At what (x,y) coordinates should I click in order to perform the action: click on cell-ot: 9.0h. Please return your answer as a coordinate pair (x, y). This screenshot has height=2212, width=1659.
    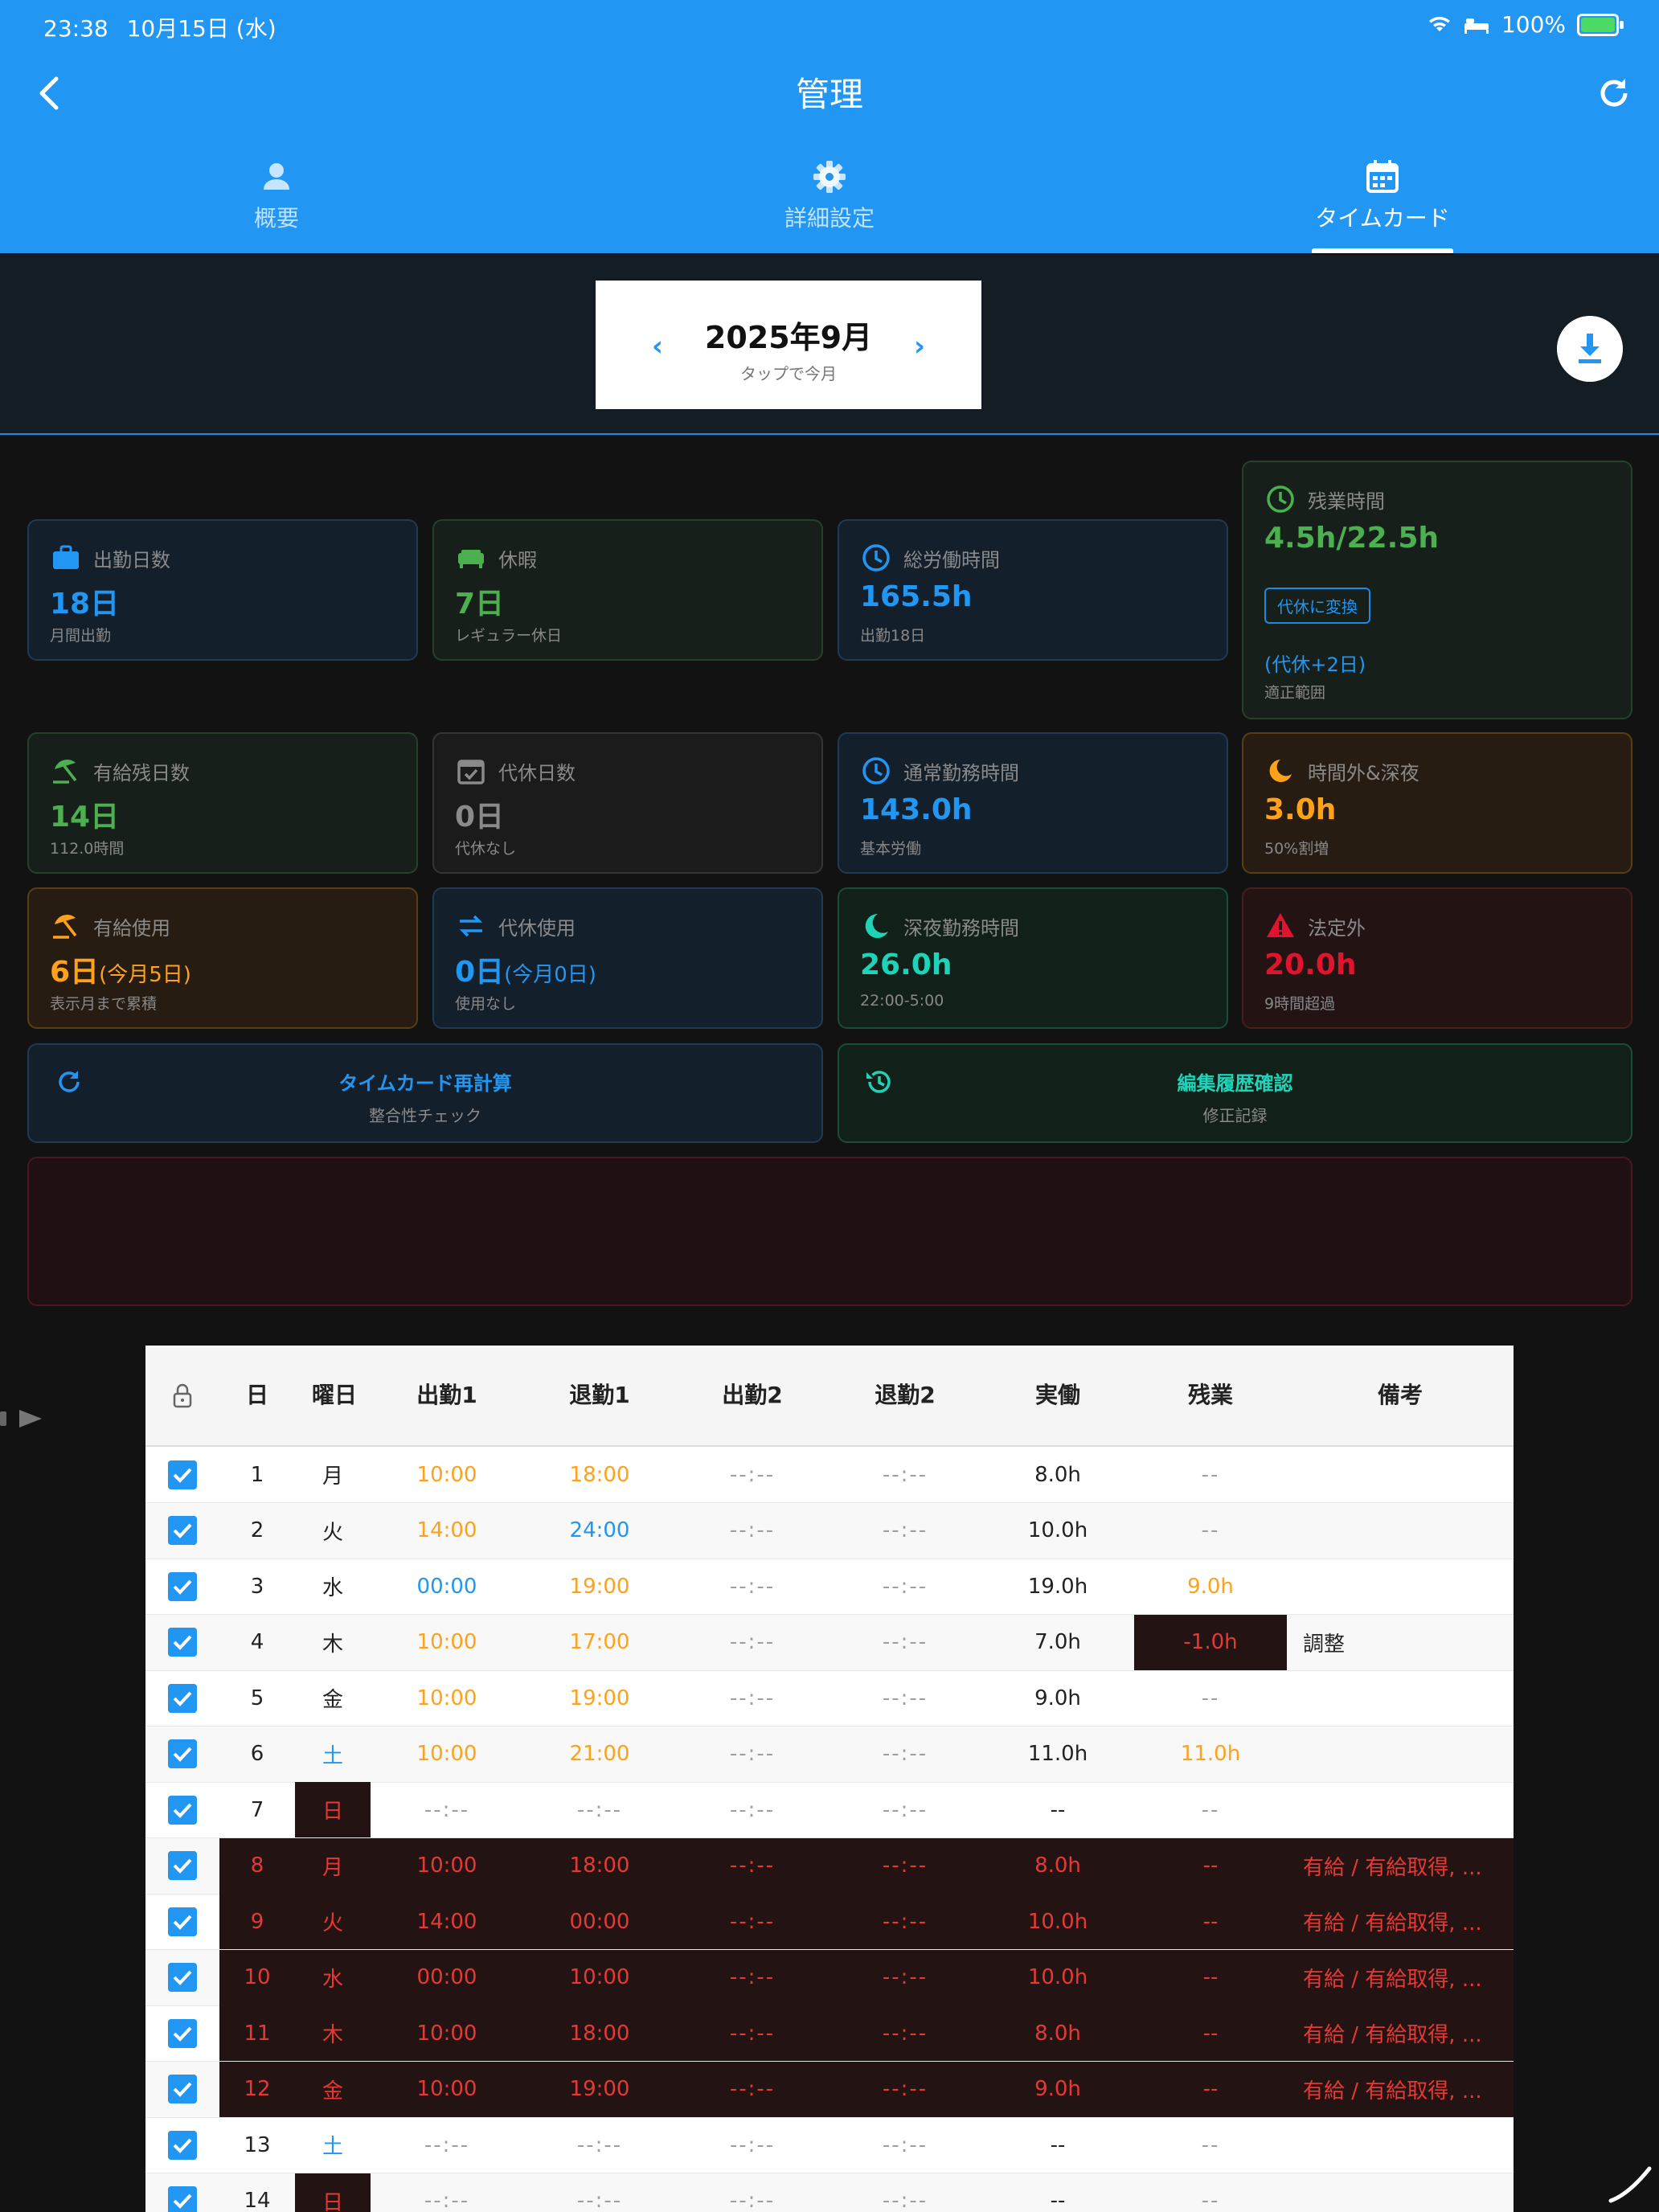
    Looking at the image, I should click on (1210, 1586).